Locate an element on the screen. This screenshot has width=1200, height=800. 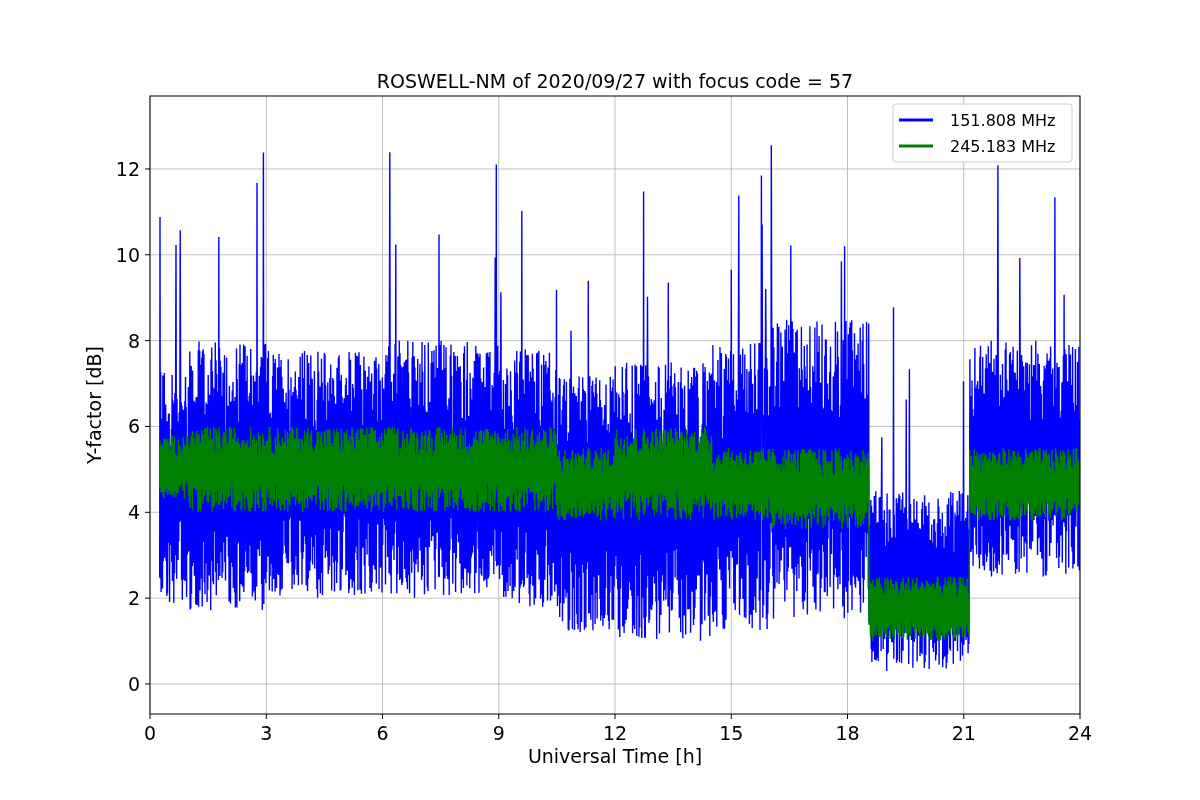
x-tick-label: 18 is located at coordinates (847, 733).